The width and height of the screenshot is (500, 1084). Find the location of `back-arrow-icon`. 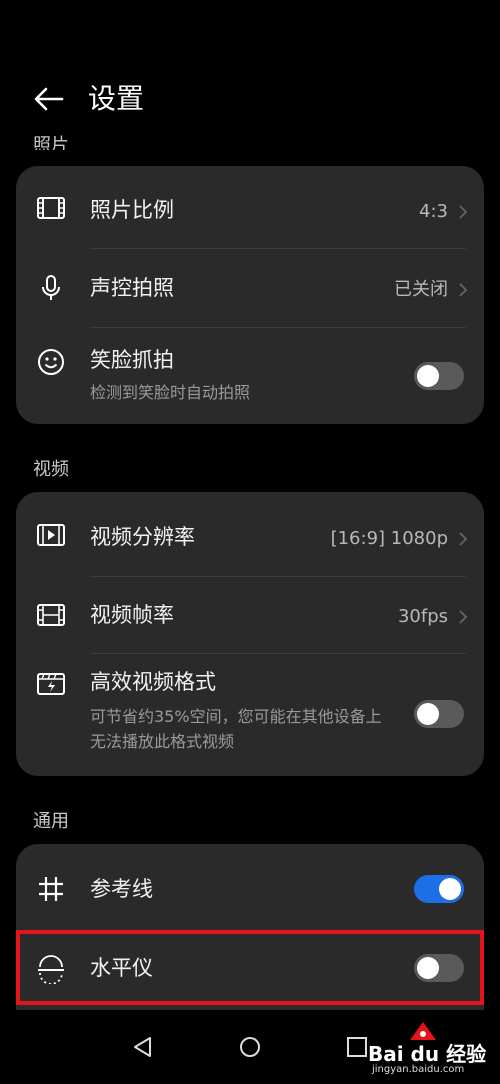

back-arrow-icon is located at coordinates (49, 99).